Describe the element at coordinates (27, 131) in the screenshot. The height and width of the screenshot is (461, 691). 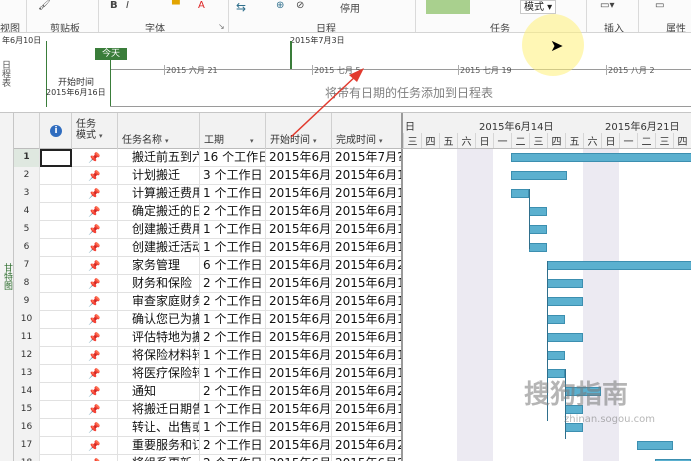
I see `select-all-corner` at that location.